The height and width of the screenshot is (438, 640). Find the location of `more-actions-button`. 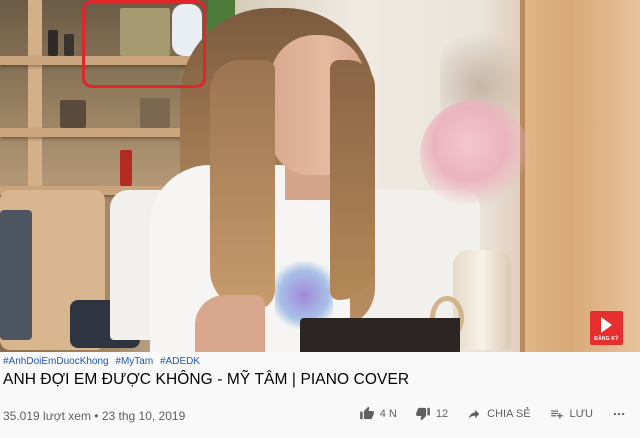

more-actions-button is located at coordinates (621, 414).